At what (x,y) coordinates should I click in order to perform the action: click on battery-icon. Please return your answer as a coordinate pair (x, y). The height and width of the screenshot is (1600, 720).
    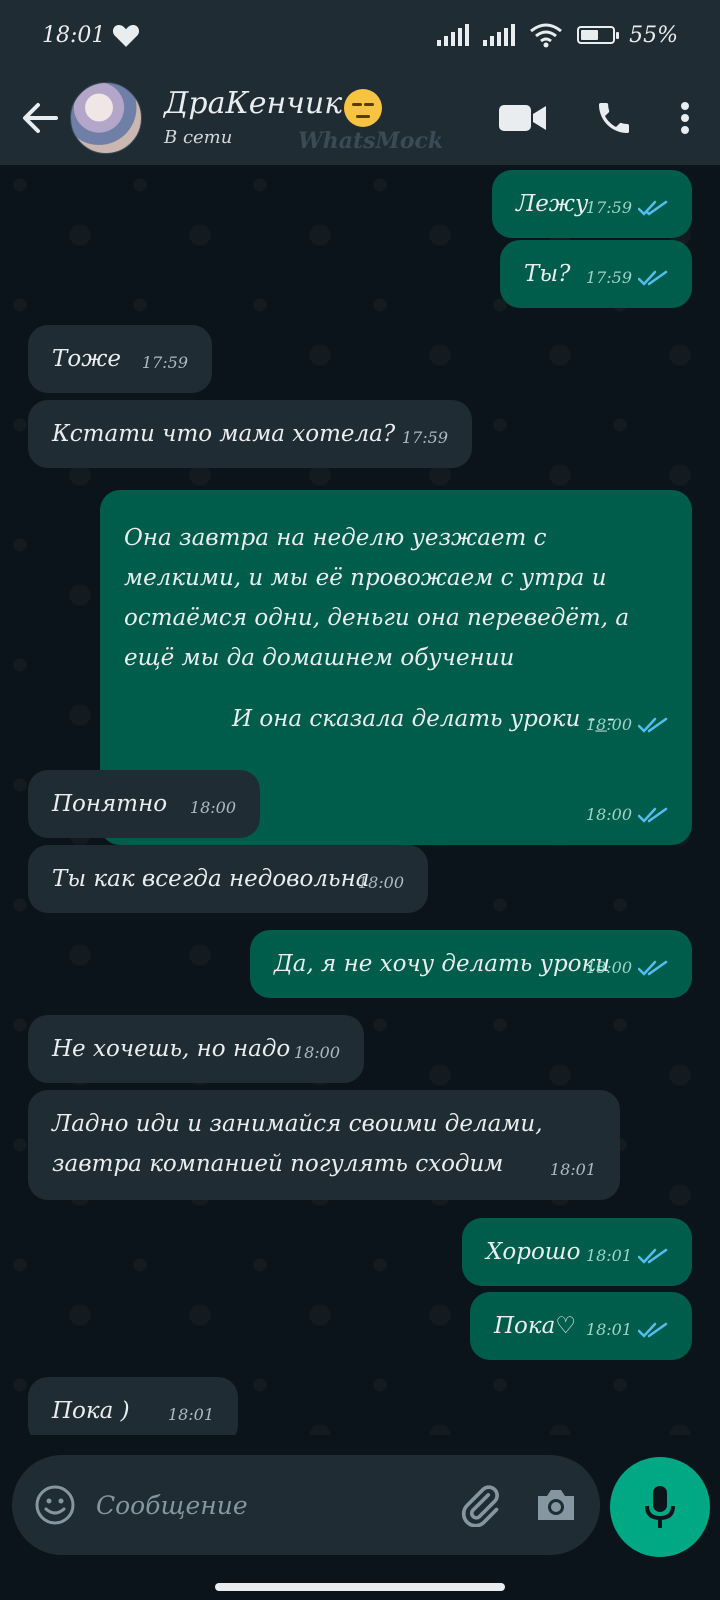
    Looking at the image, I should click on (598, 35).